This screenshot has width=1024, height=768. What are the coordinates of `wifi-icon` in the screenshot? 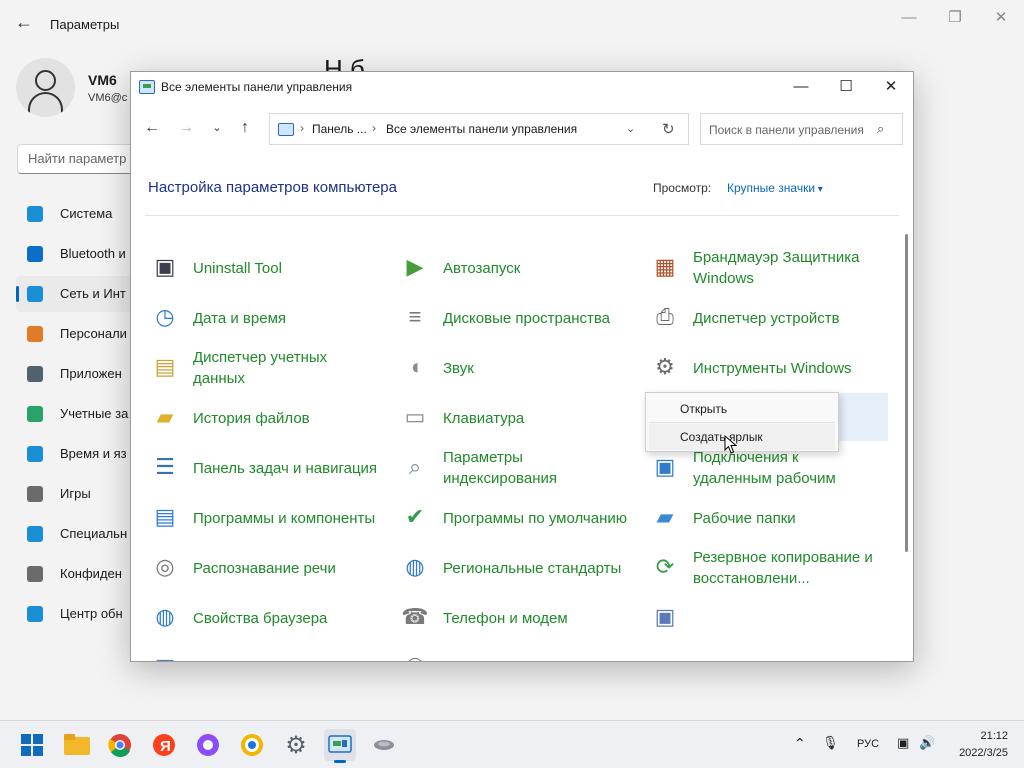 It's located at (35, 294).